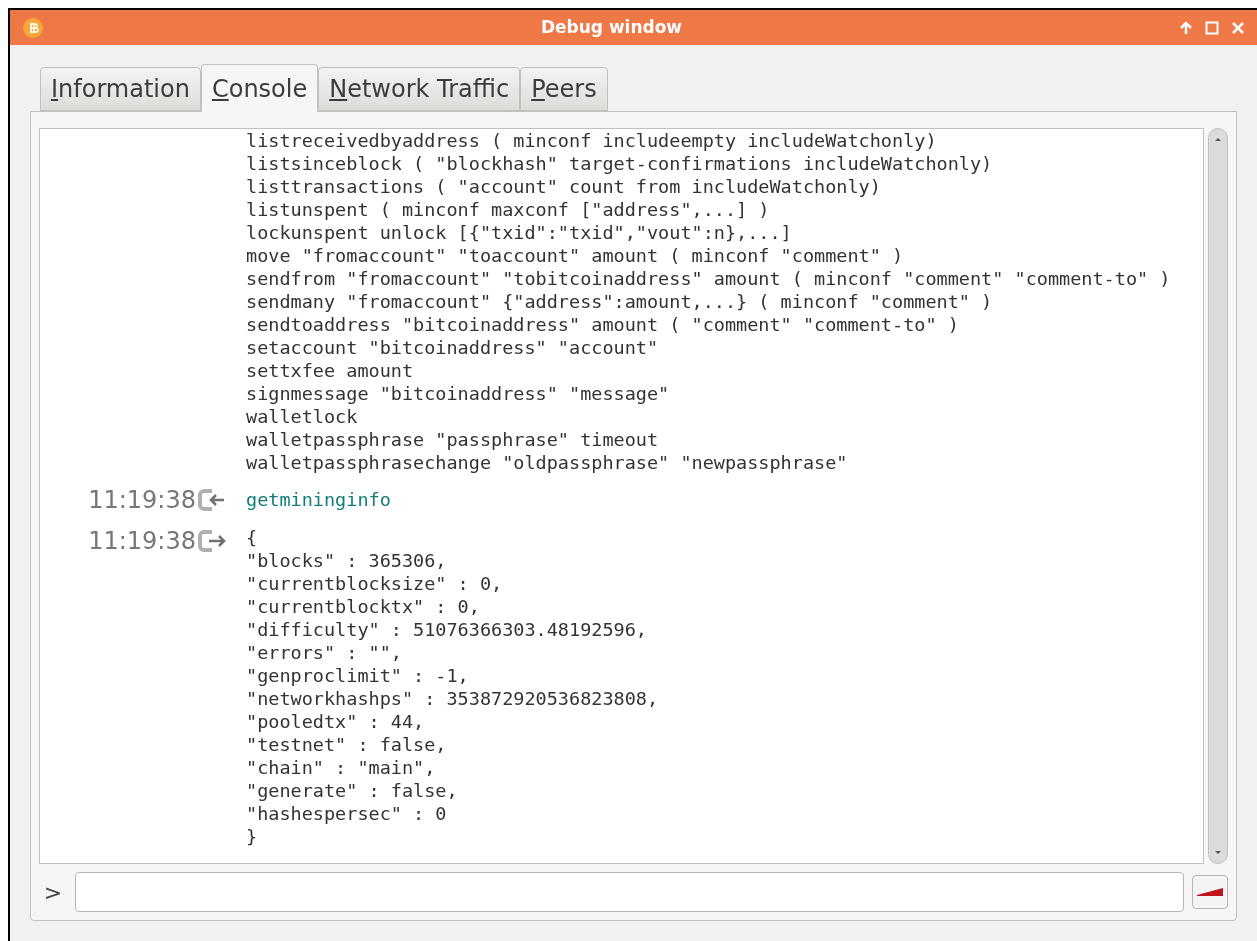 Image resolution: width=1257 pixels, height=941 pixels. What do you see at coordinates (120, 89) in the screenshot?
I see `tab: Information` at bounding box center [120, 89].